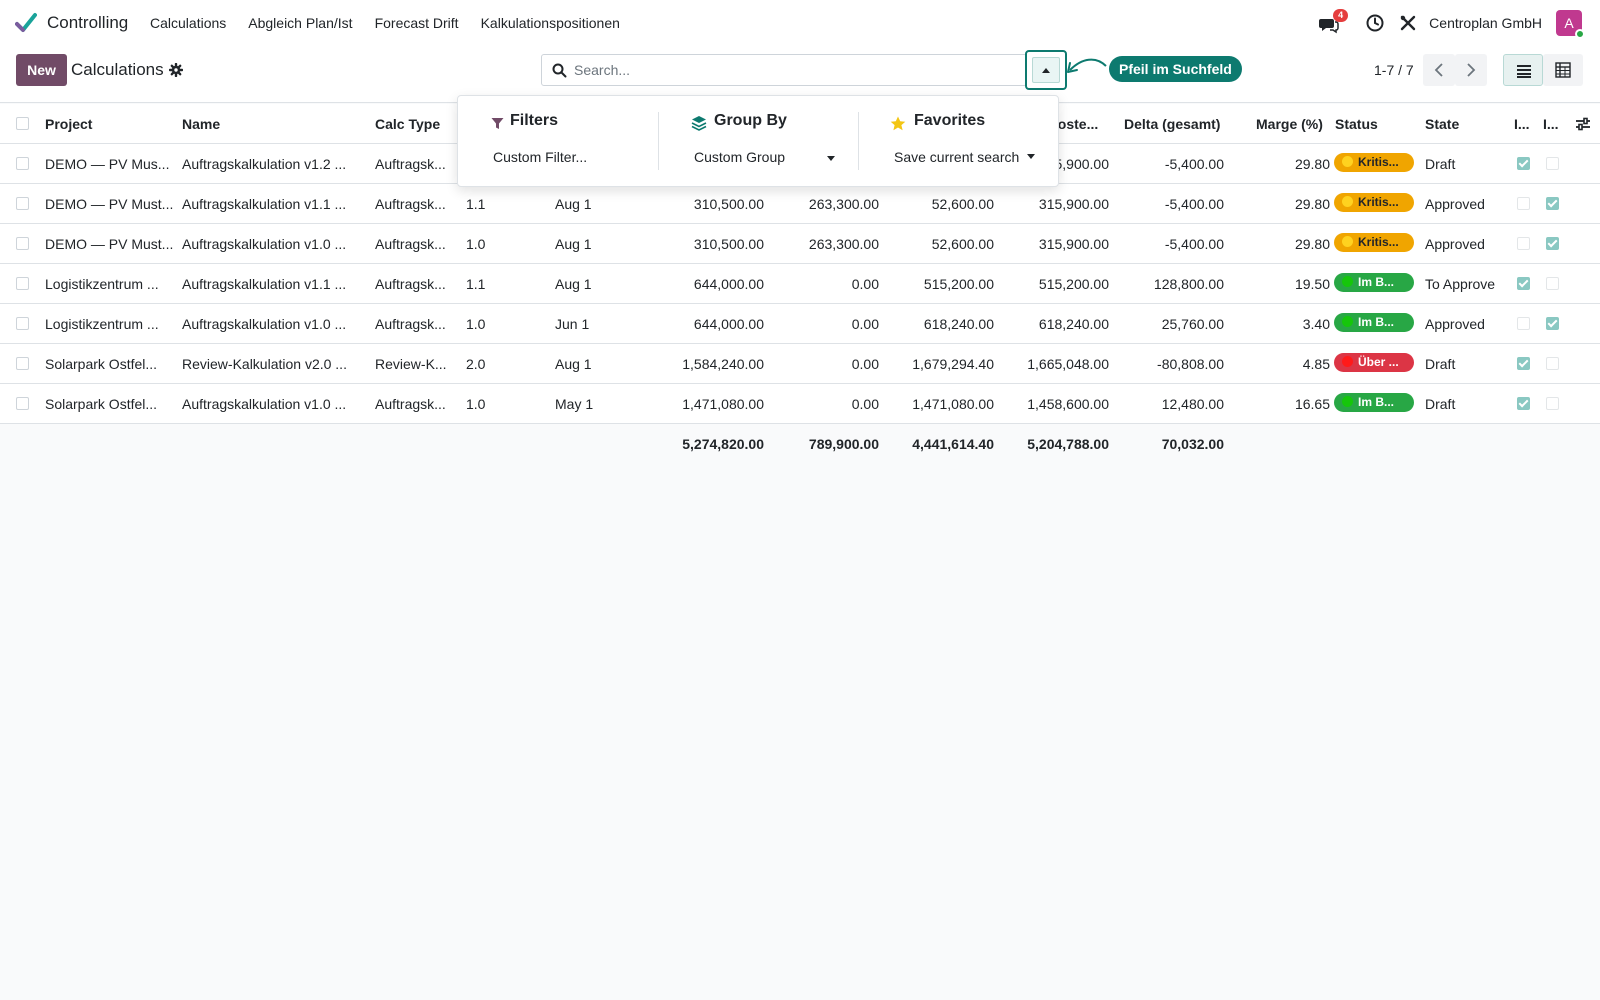  What do you see at coordinates (476, 364) in the screenshot?
I see `cell-version: 2.0` at bounding box center [476, 364].